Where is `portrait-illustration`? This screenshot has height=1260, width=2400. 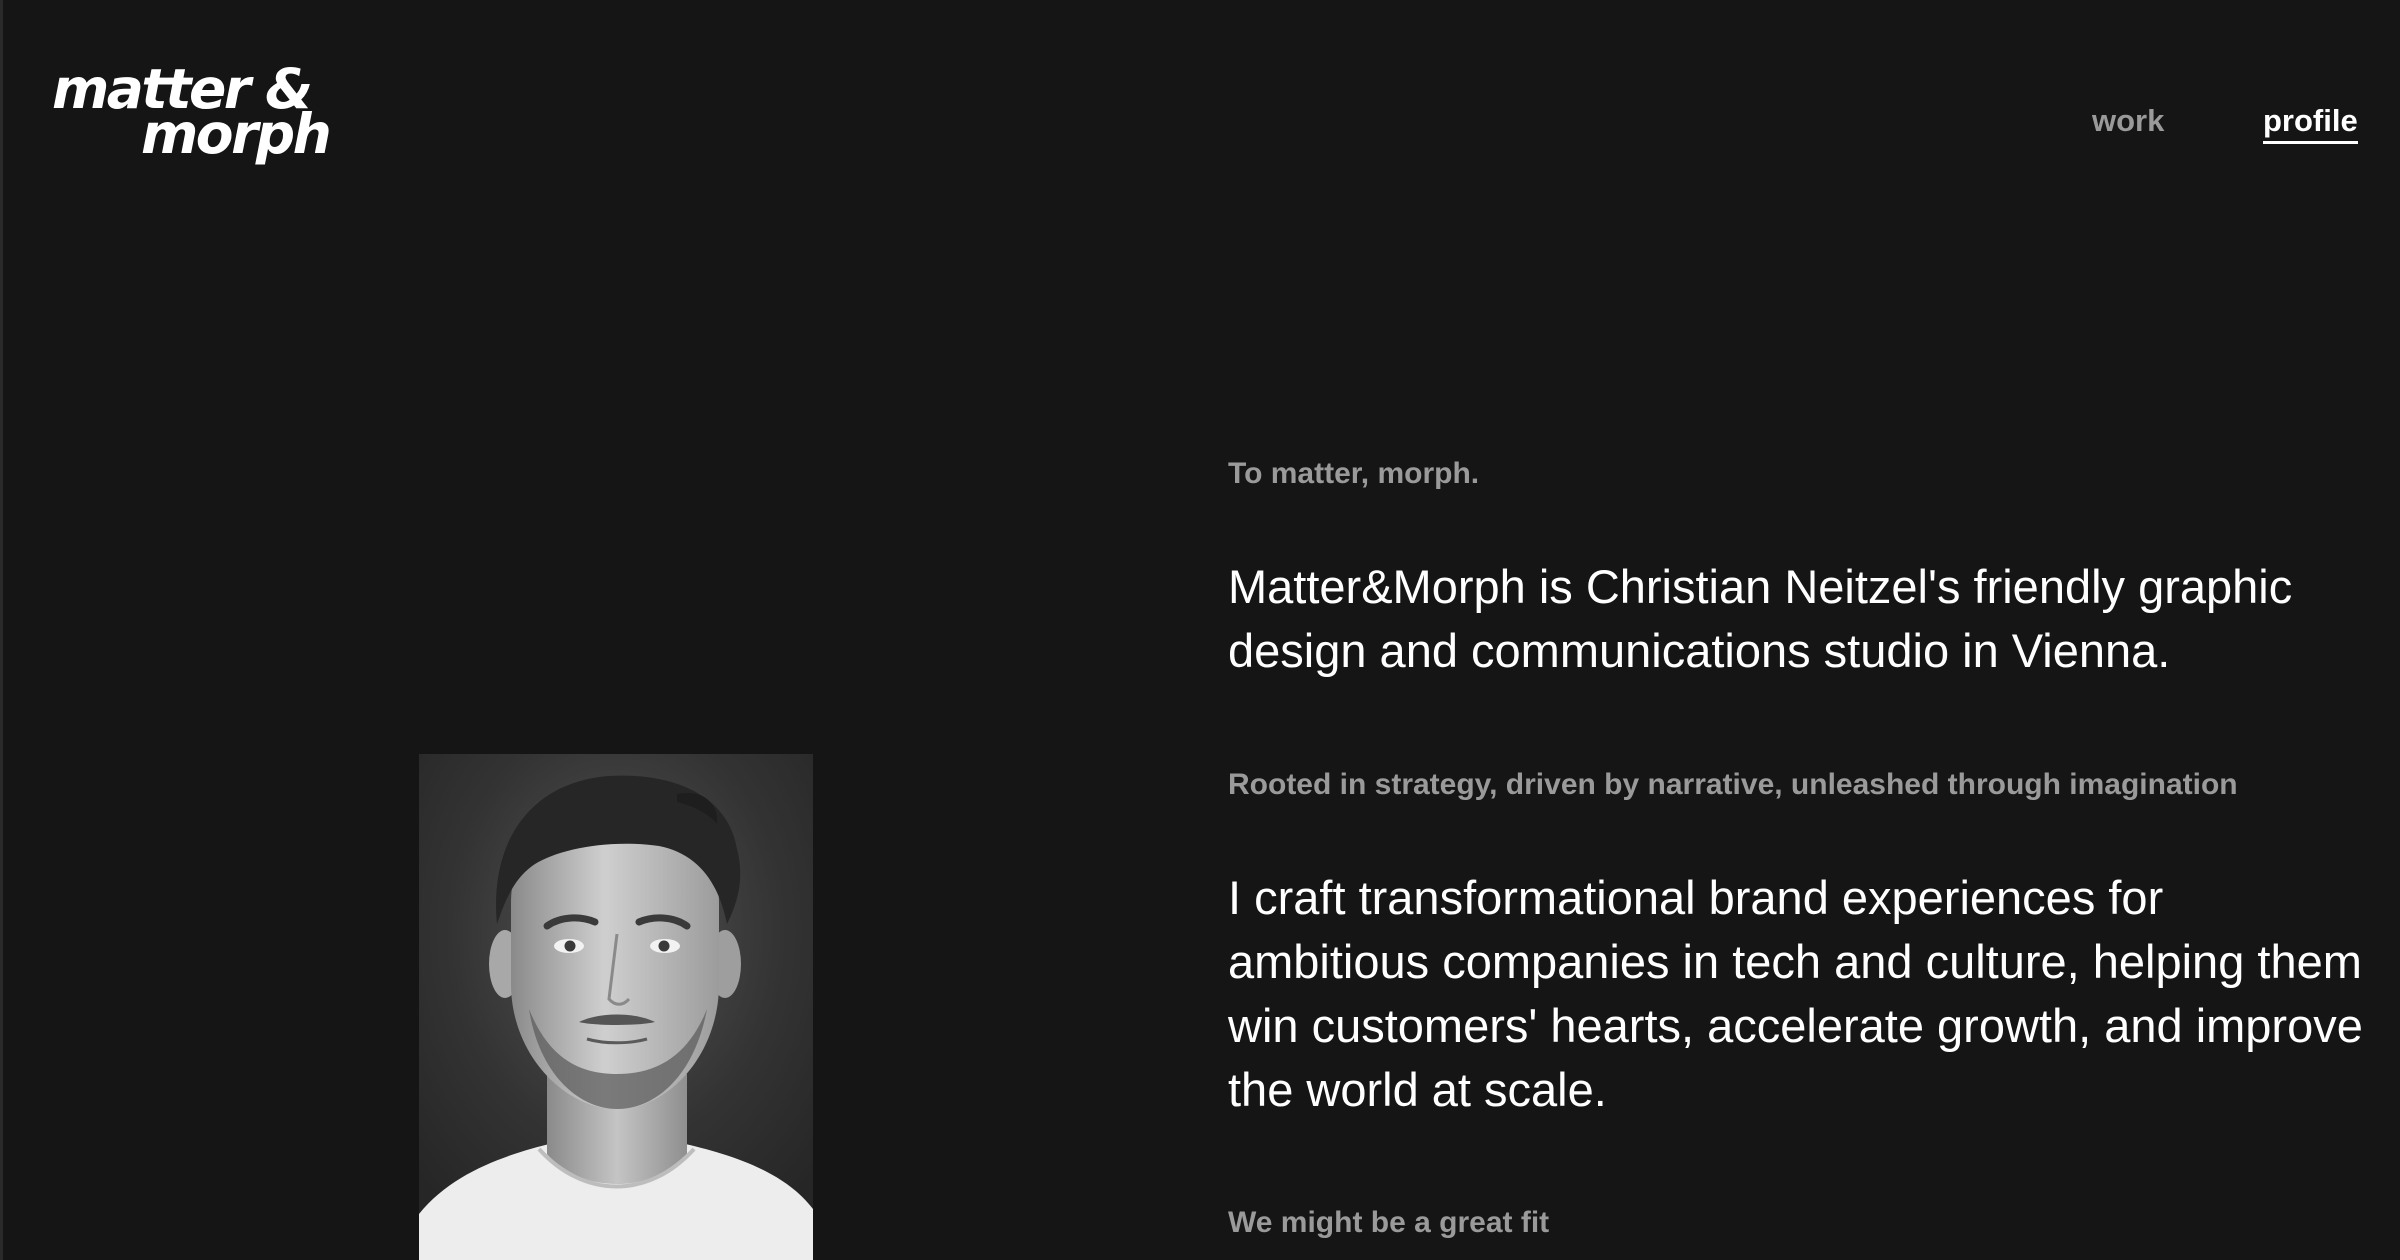 portrait-illustration is located at coordinates (616, 1007).